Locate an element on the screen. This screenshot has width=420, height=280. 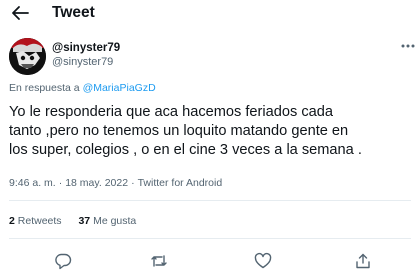
tweet-source: Twitter for Android is located at coordinates (180, 183).